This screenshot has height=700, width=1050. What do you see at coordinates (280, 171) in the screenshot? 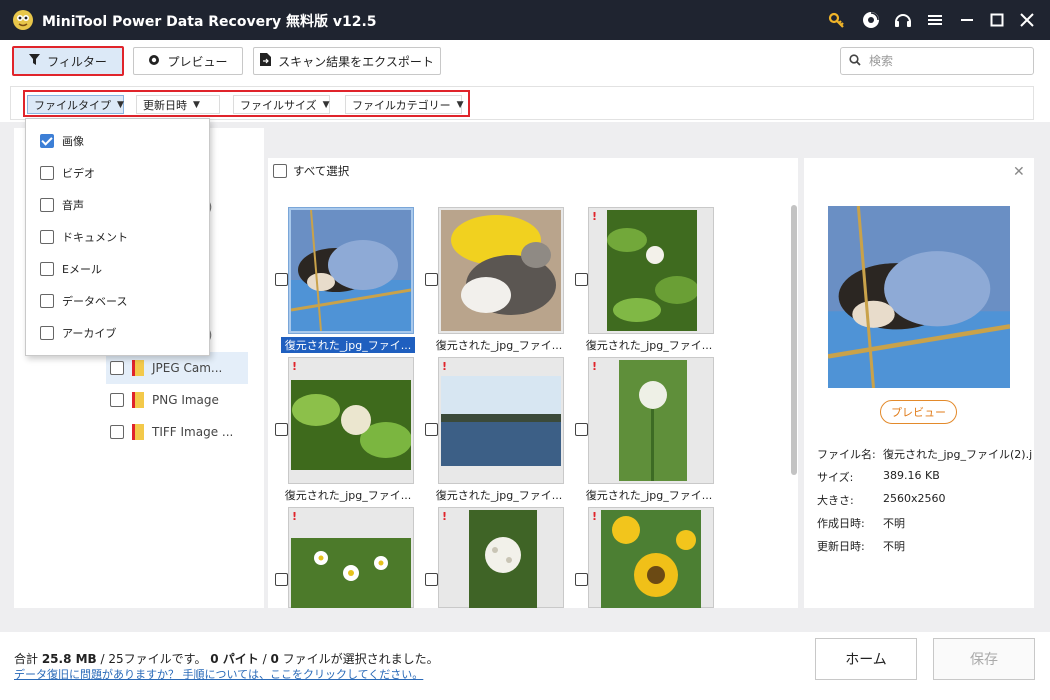
I see `select-all-checkbox` at bounding box center [280, 171].